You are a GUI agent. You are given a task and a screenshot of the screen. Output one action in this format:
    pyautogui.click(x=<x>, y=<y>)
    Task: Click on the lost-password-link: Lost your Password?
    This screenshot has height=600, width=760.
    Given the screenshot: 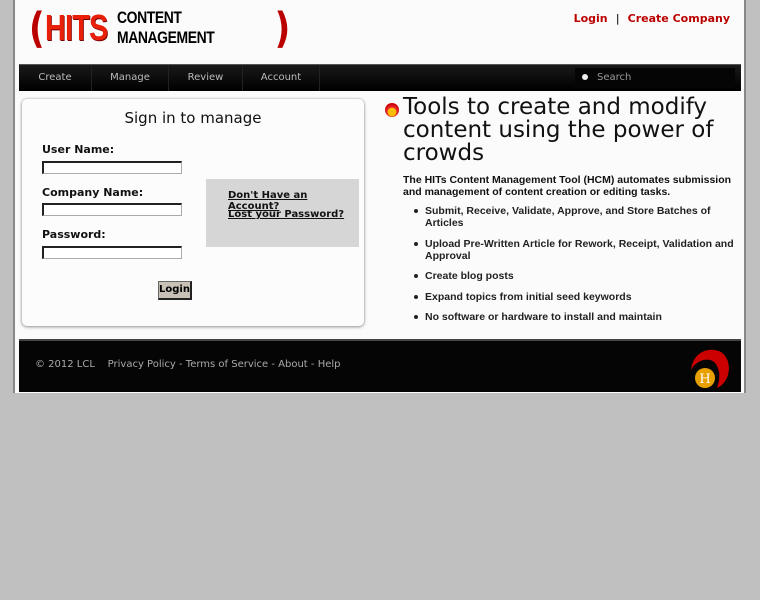 What is the action you would take?
    pyautogui.click(x=286, y=214)
    